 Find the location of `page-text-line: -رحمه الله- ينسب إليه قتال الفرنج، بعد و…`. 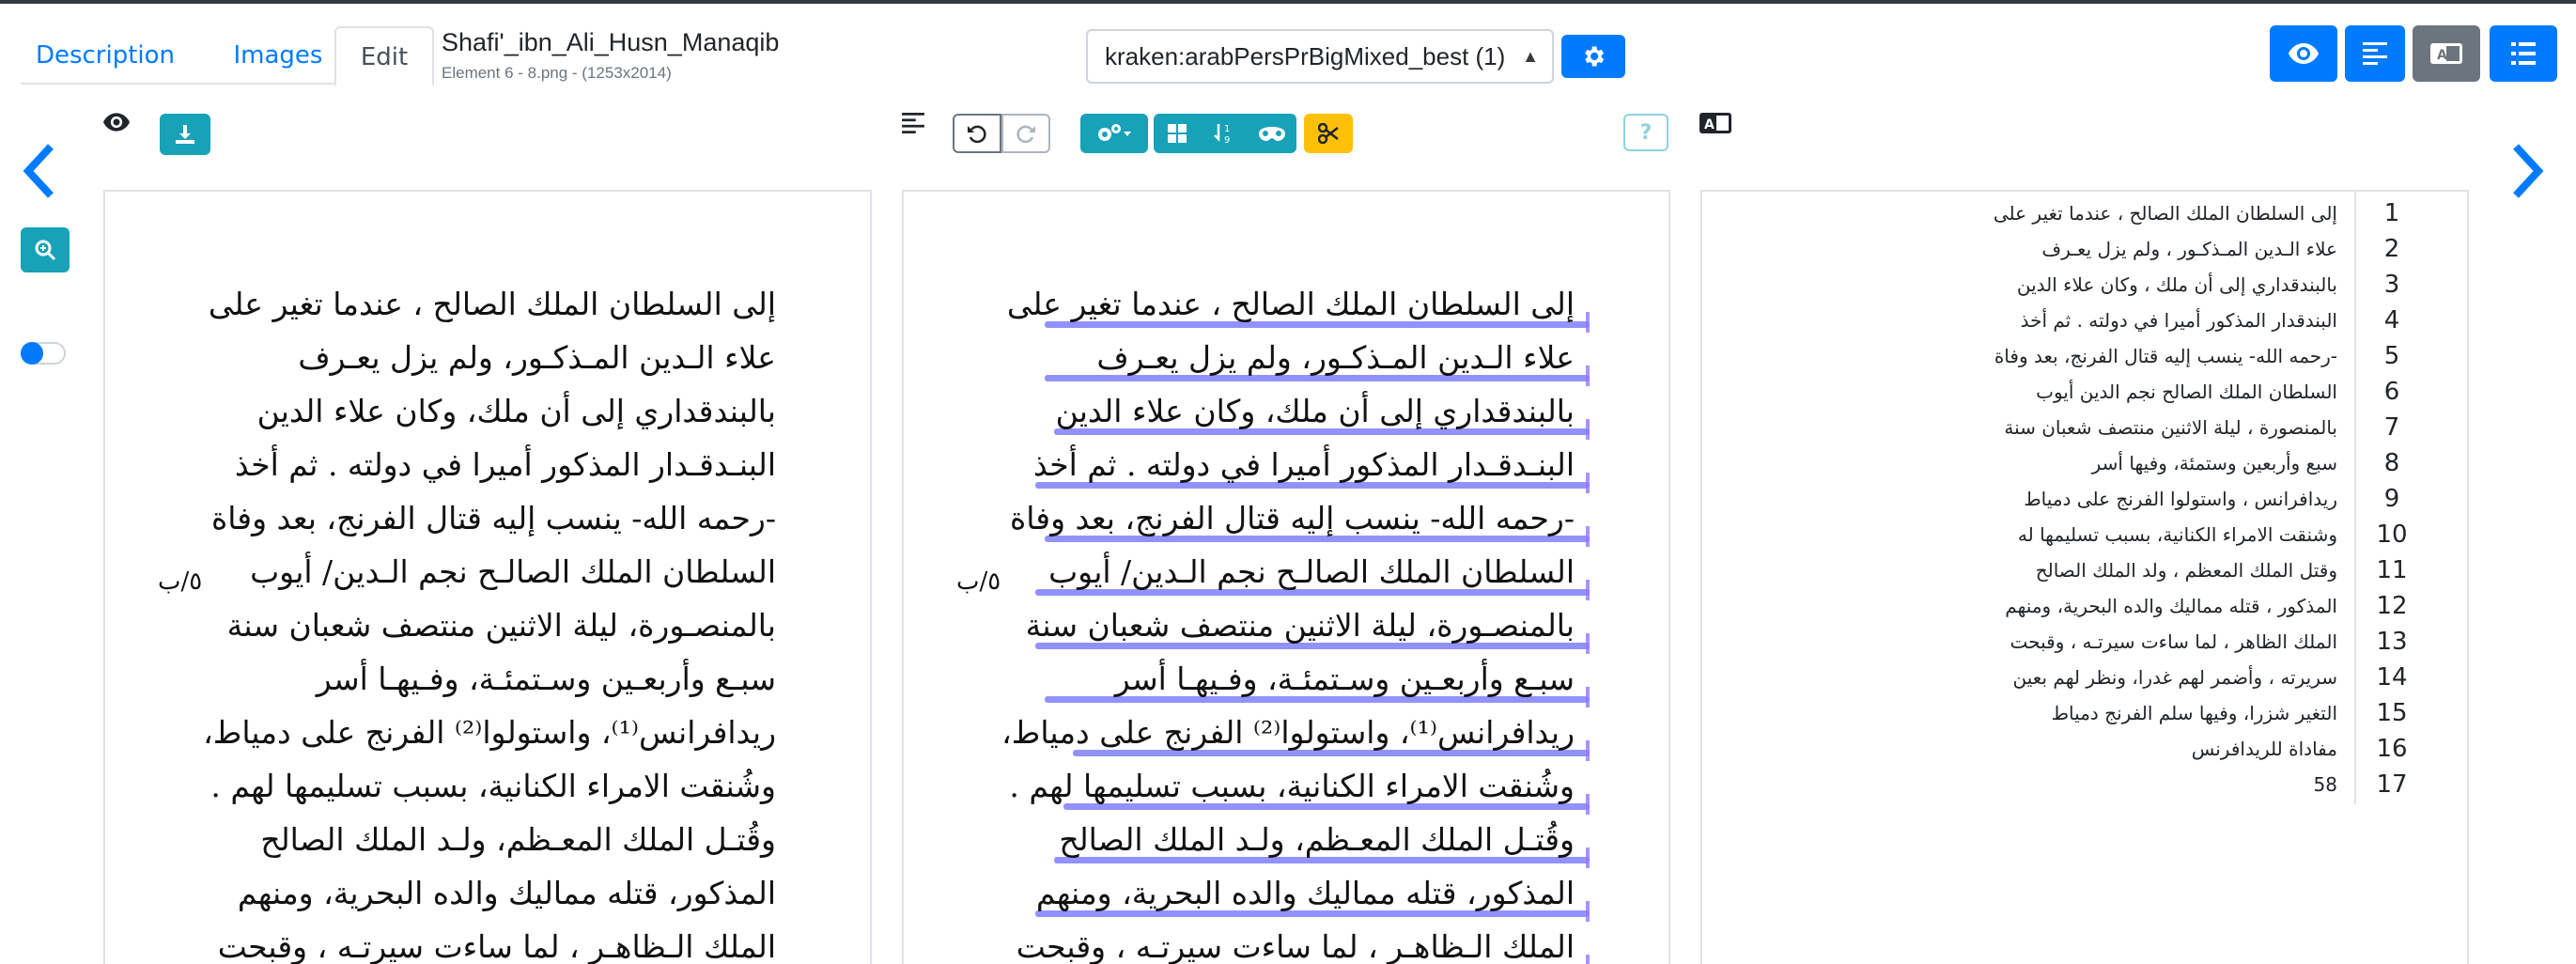

page-text-line: -رحمه الله- ينسب إليه قتال الفرنج، بعد و… is located at coordinates (1292, 518).